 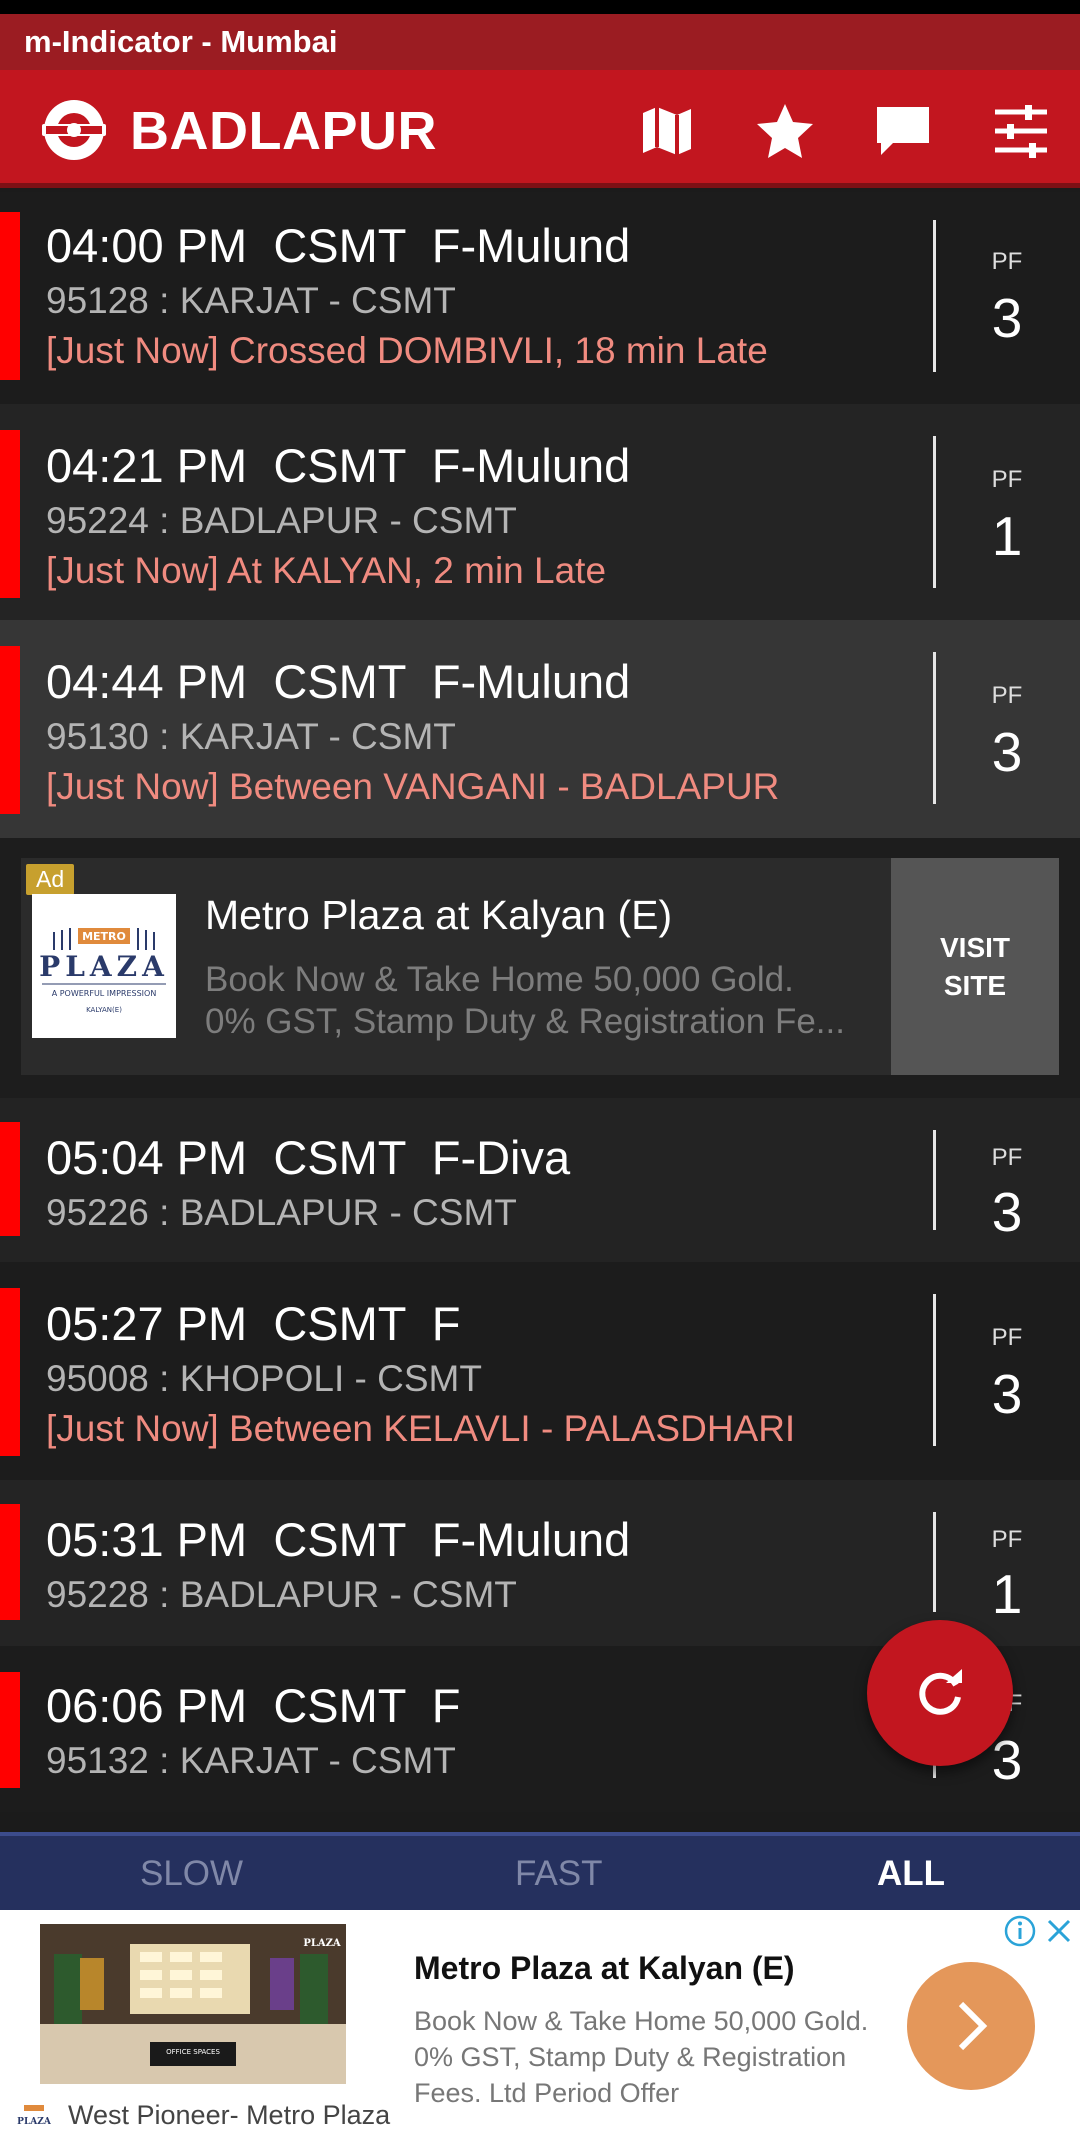 I want to click on window-titlebar: m-Indicator - Mumbai, so click(x=540, y=42).